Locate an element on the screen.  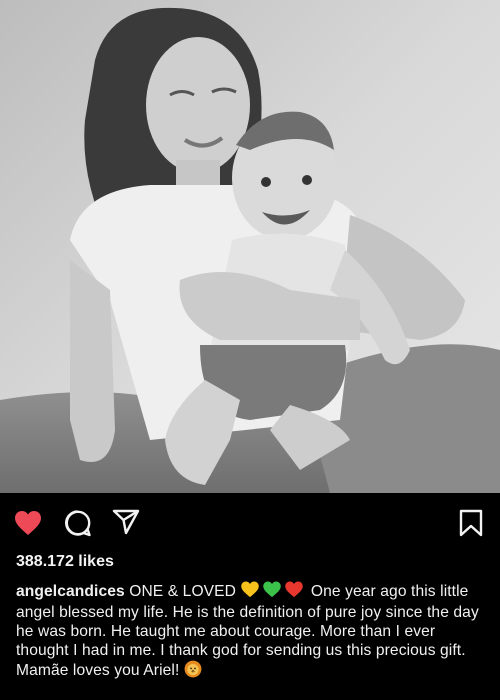
caption-lead-text: ONE & LOVED is located at coordinates (182, 591).